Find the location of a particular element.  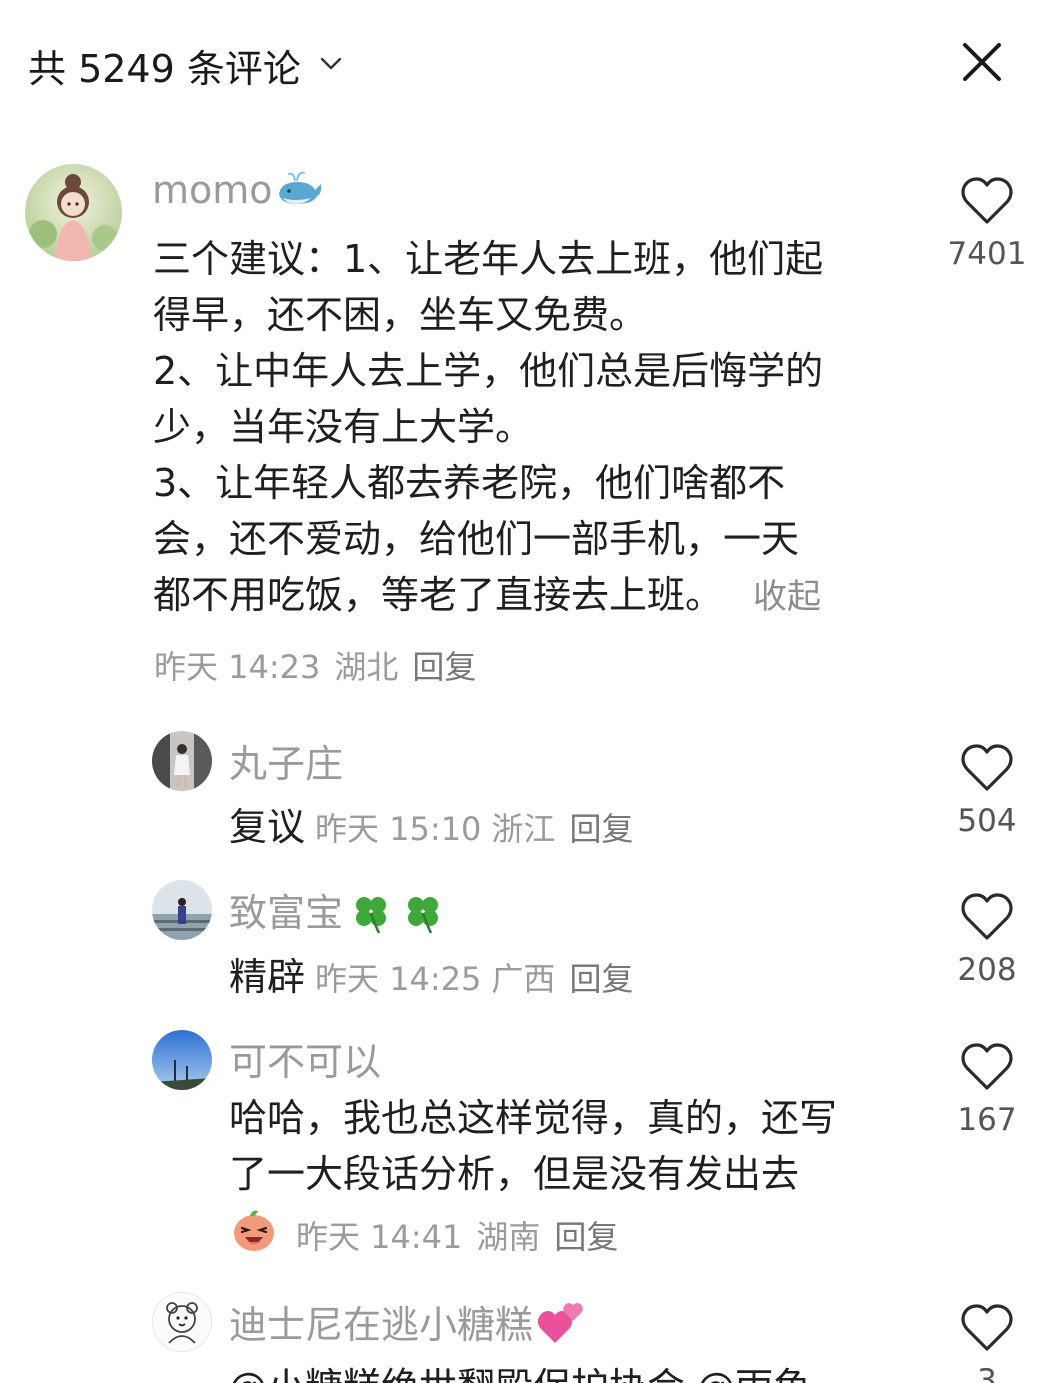

comment-username: momo is located at coordinates (238, 190).